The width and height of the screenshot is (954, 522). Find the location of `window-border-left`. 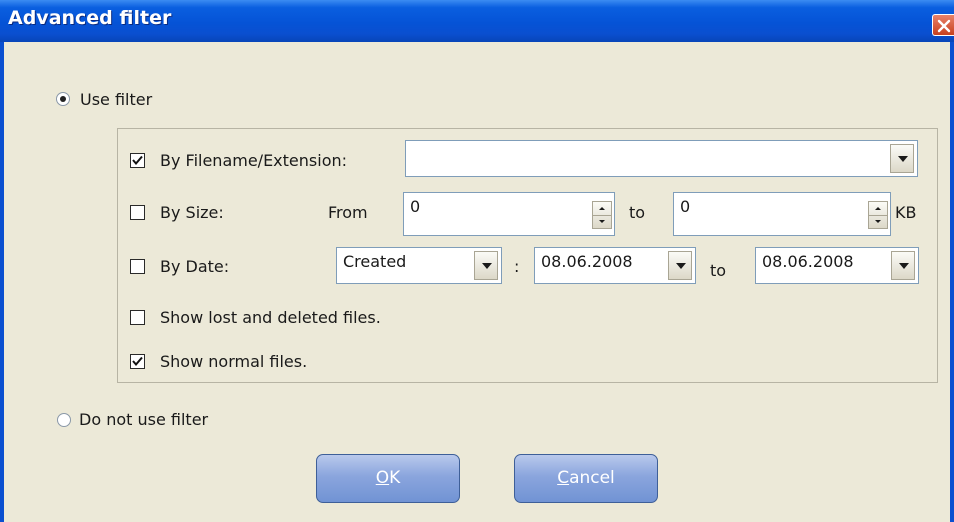

window-border-left is located at coordinates (2, 282).